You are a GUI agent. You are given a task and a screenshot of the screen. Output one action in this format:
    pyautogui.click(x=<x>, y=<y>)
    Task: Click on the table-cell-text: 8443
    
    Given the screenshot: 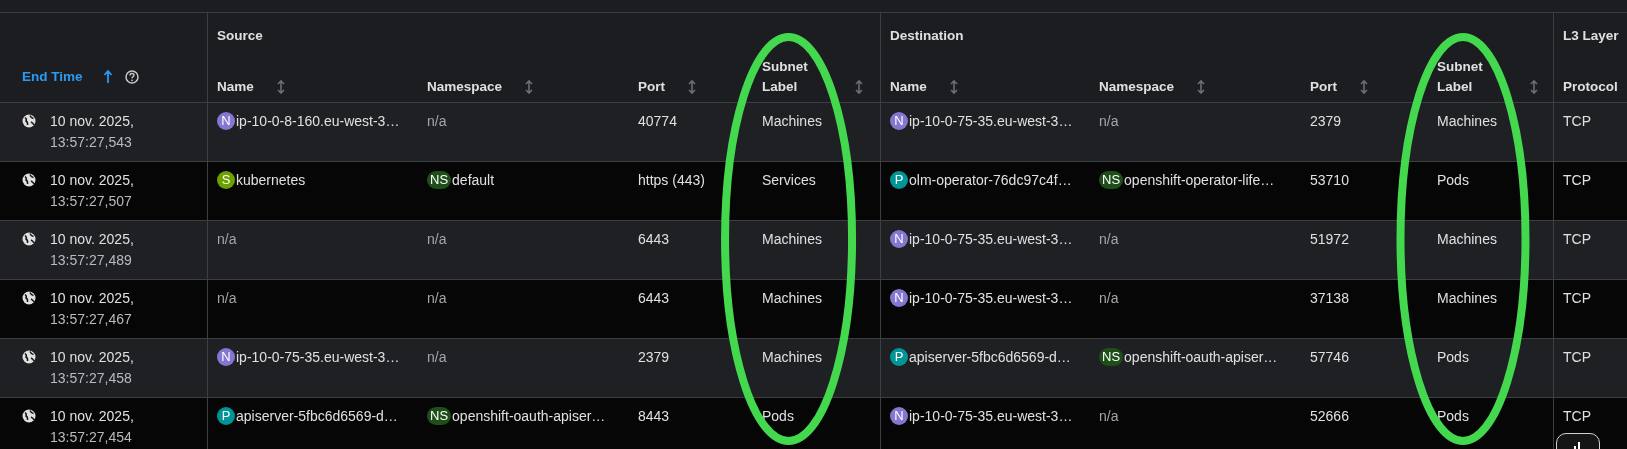 What is the action you would take?
    pyautogui.click(x=654, y=416)
    